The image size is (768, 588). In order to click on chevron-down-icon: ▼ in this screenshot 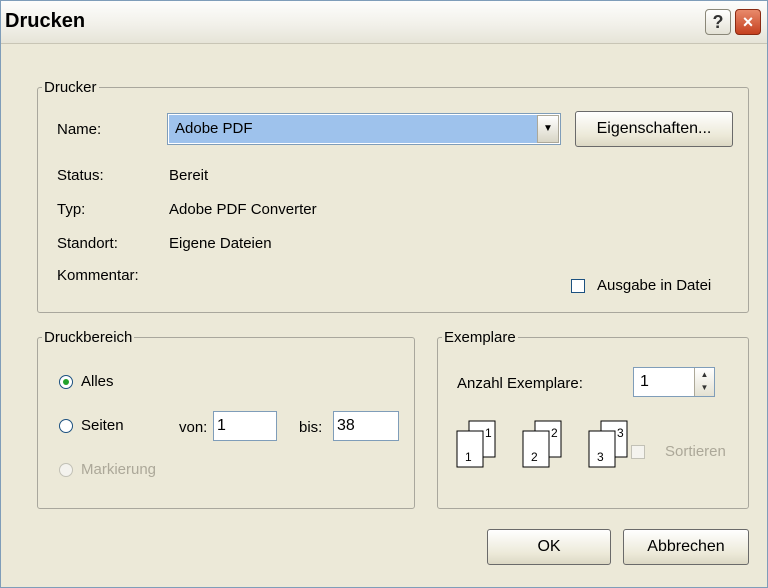, I will do `click(548, 129)`.